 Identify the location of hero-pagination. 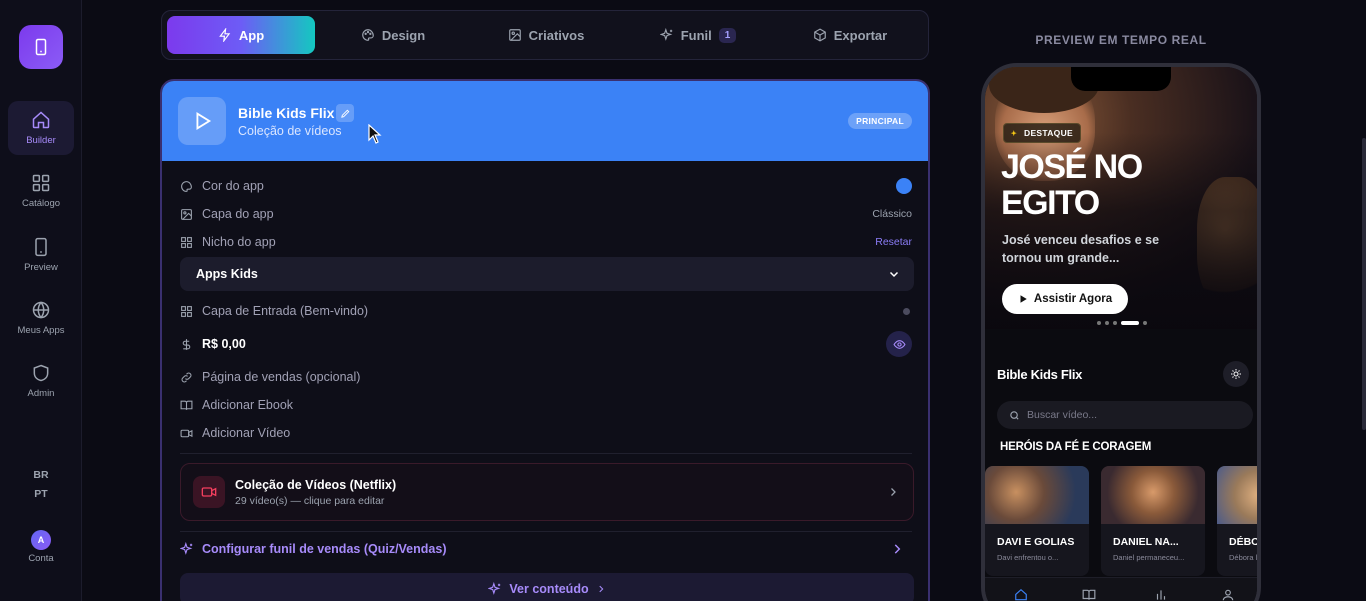
(1122, 323).